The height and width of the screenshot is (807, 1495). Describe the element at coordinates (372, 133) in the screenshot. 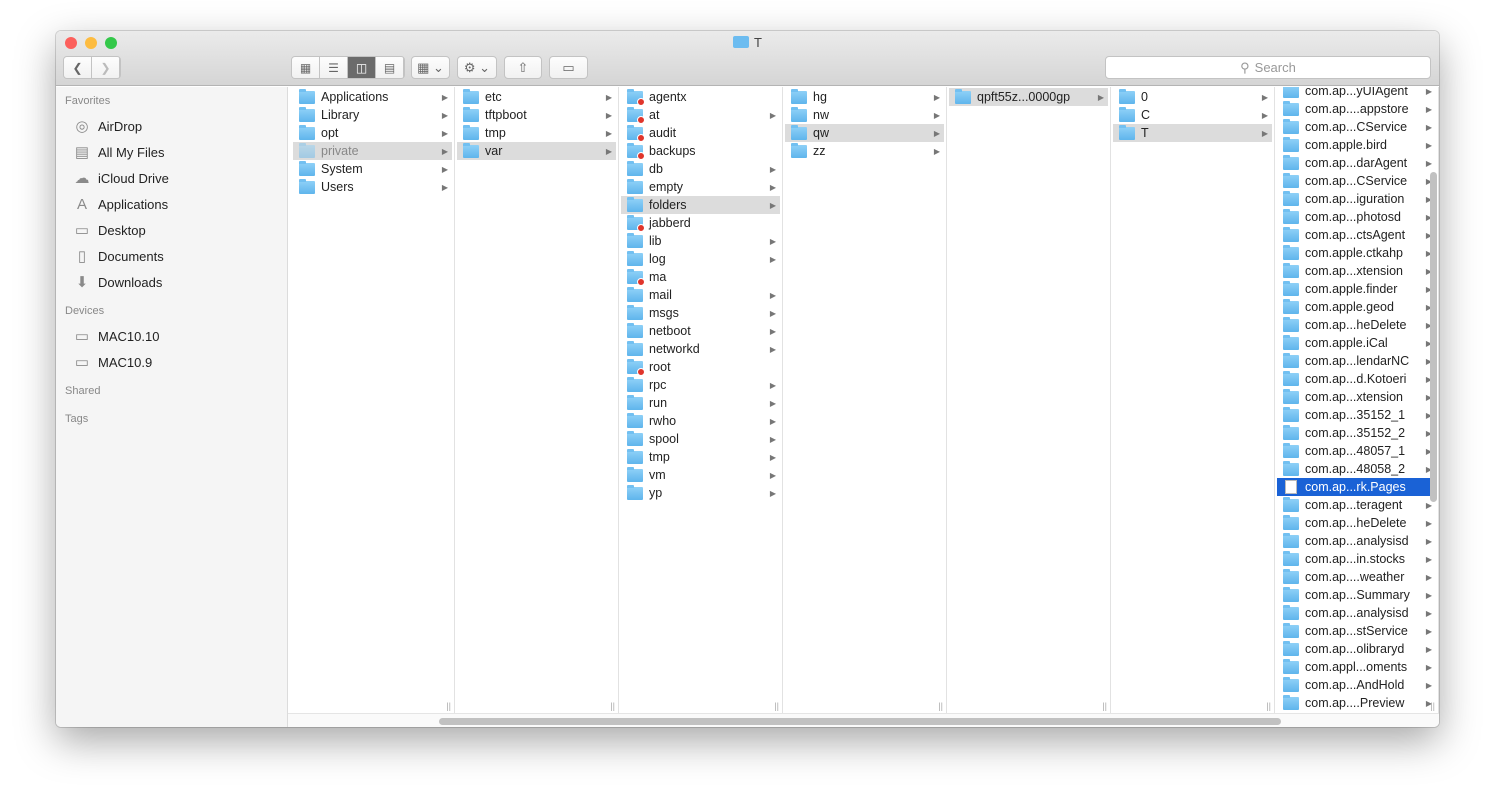

I see `folder-item: opt ▶` at that location.